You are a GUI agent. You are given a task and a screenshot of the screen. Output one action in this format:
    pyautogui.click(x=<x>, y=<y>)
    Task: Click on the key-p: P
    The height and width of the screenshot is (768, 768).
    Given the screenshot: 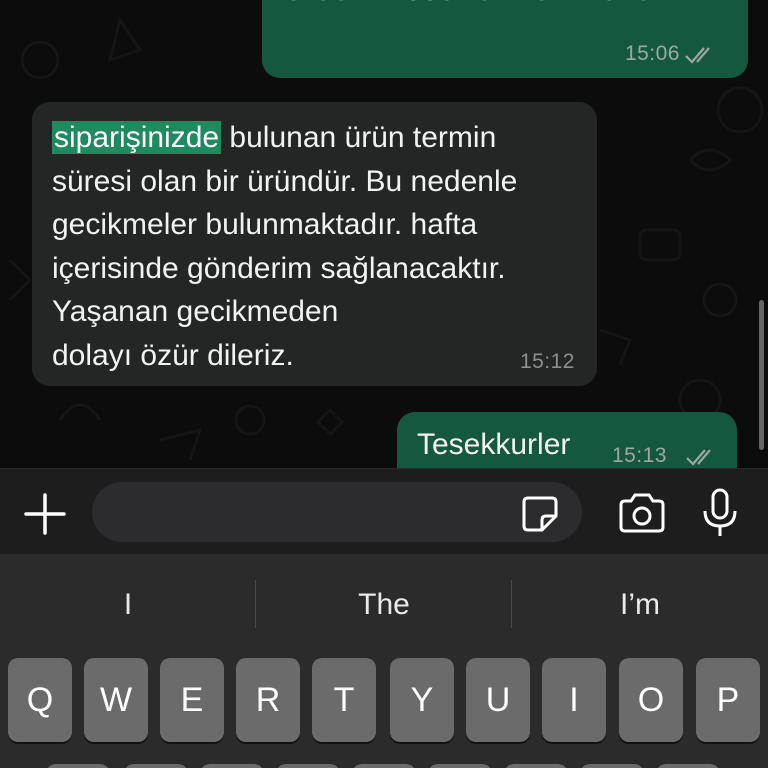 What is the action you would take?
    pyautogui.click(x=728, y=700)
    